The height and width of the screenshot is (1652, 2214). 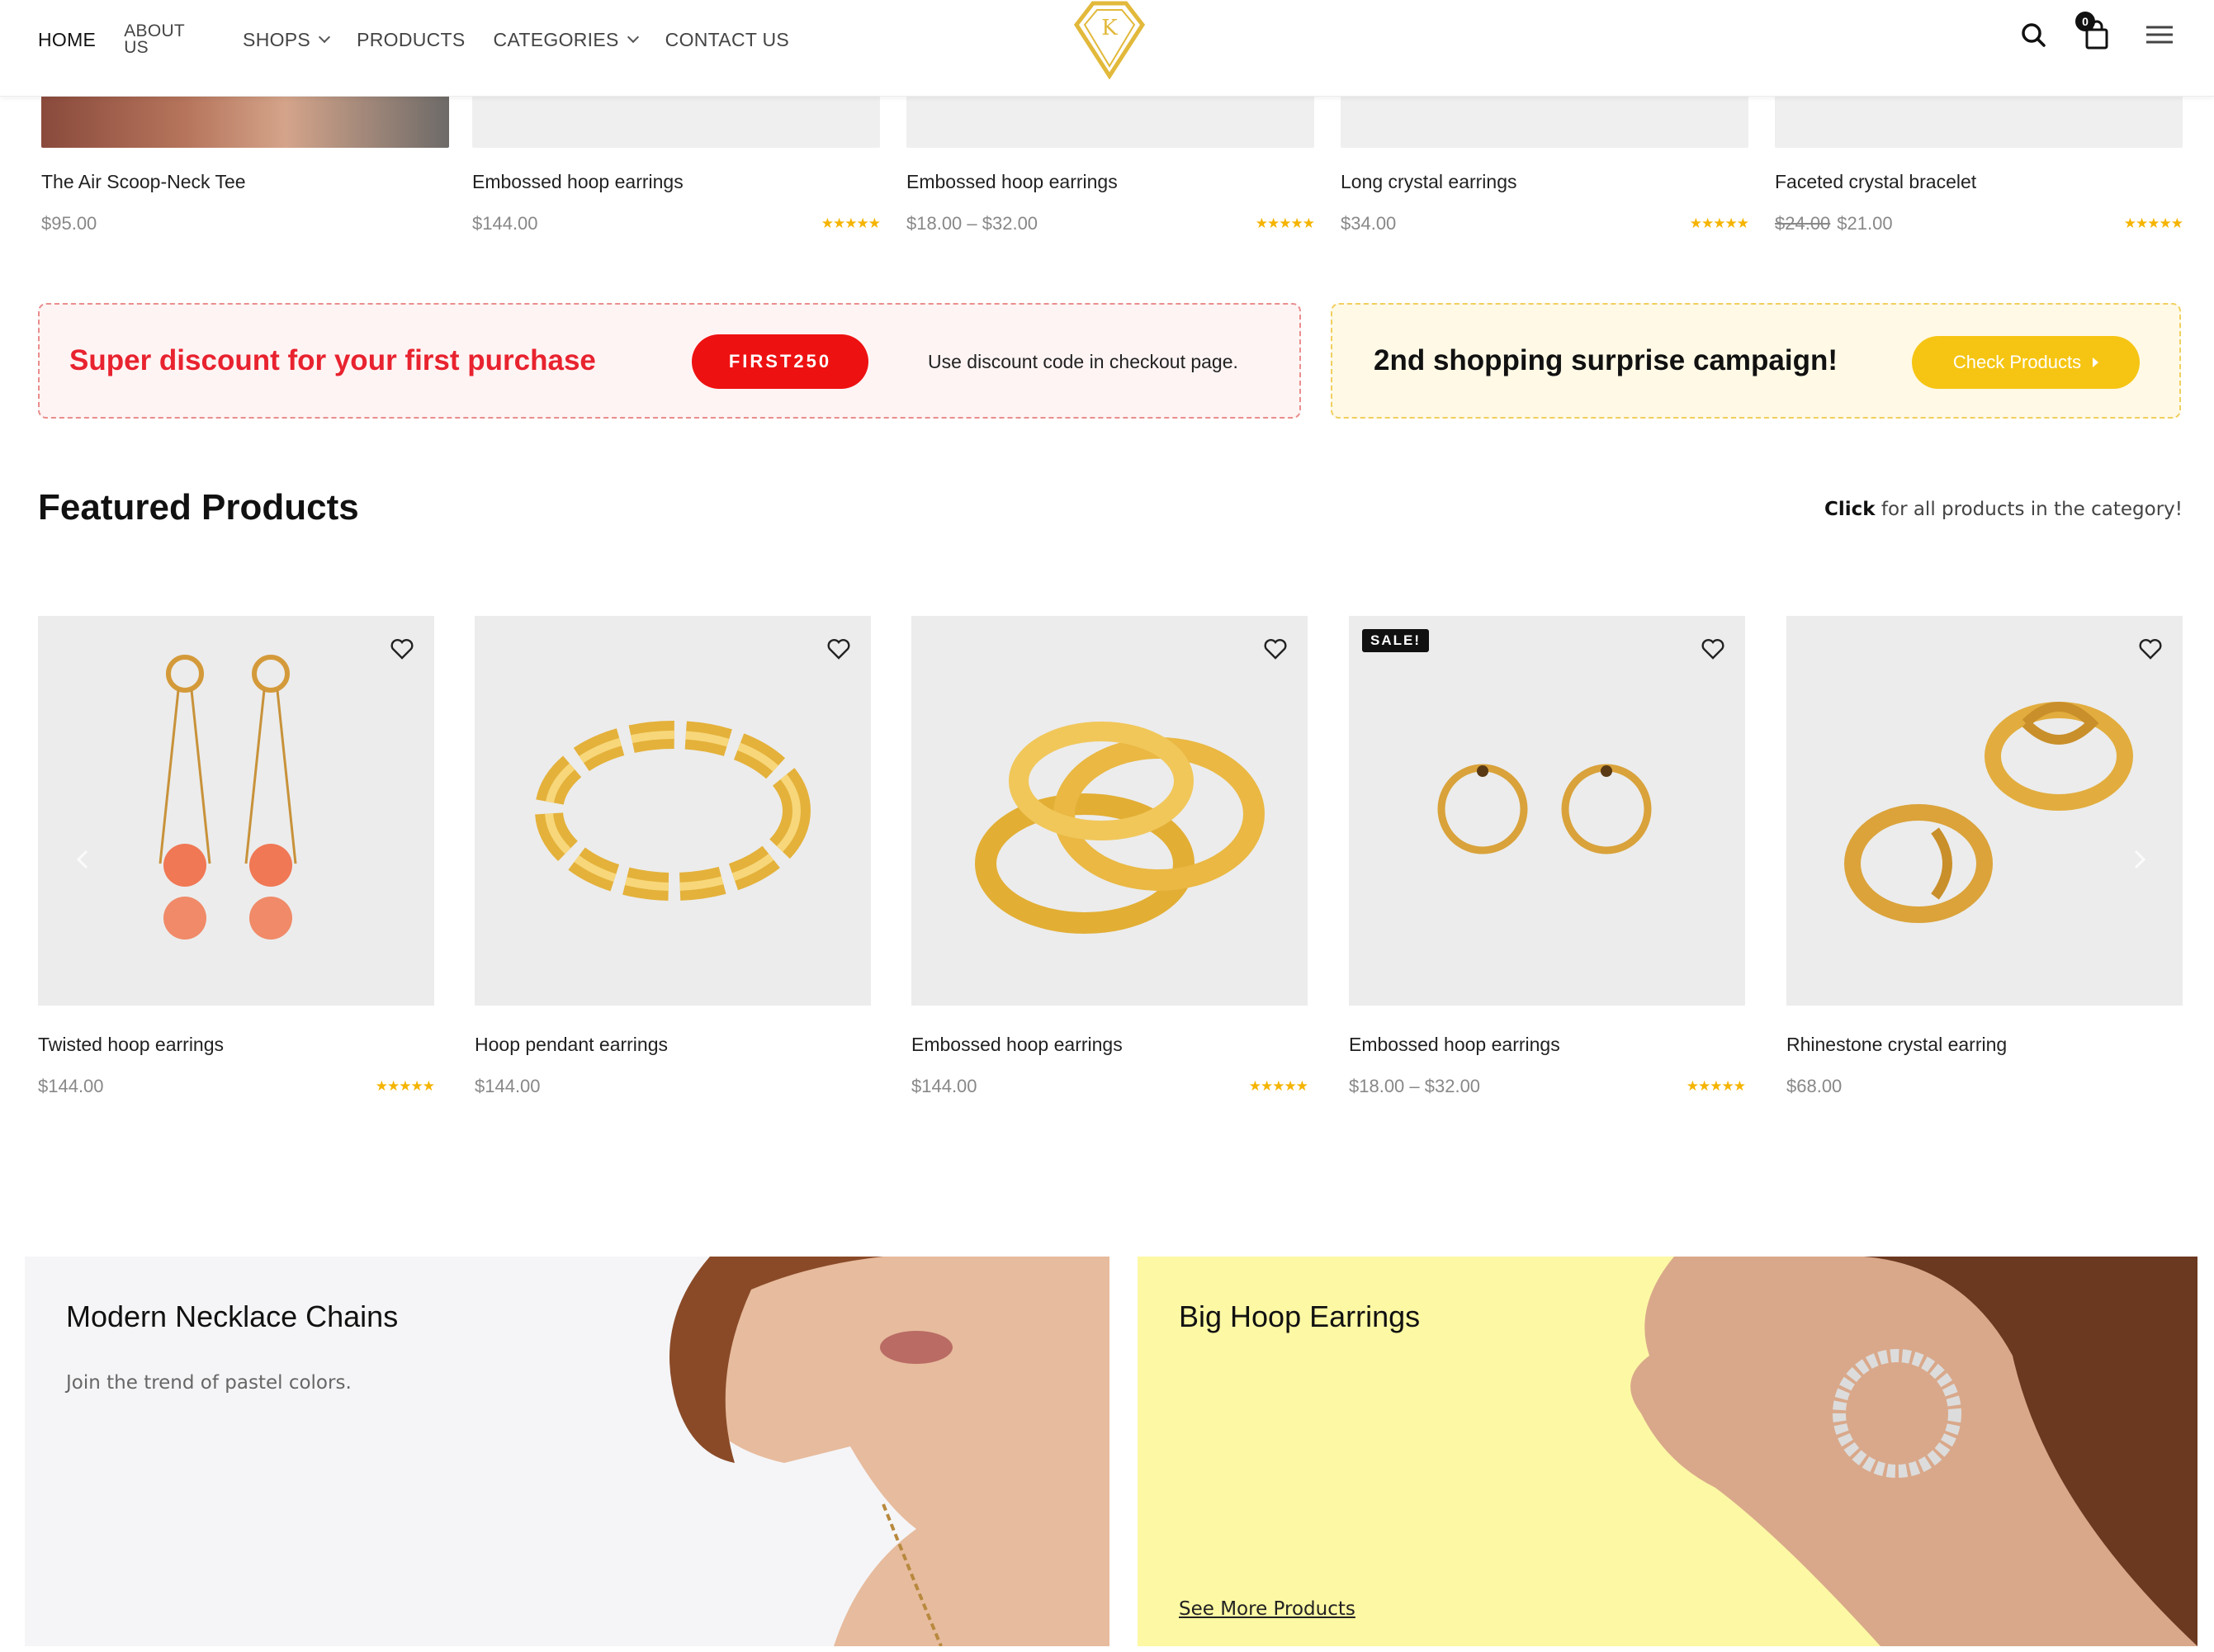 I want to click on nav-shops: SHOPS, so click(x=287, y=39).